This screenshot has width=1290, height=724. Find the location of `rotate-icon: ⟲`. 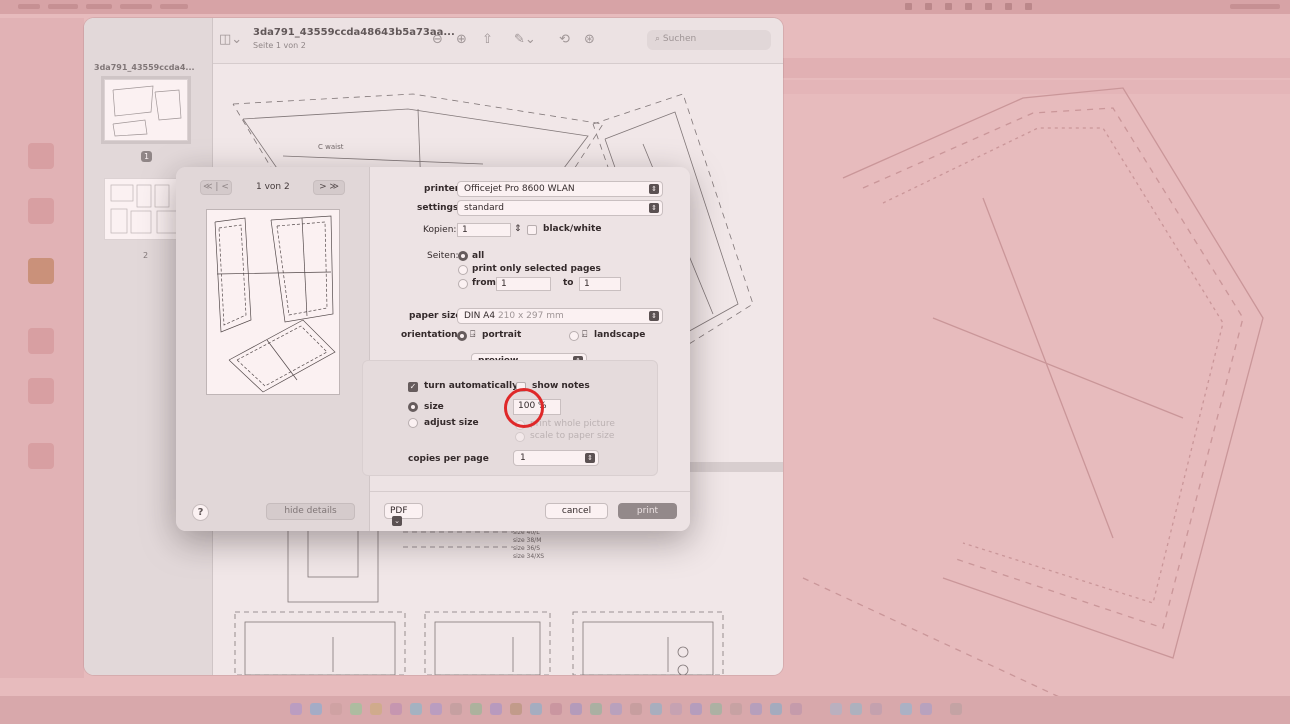

rotate-icon: ⟲ is located at coordinates (564, 39).